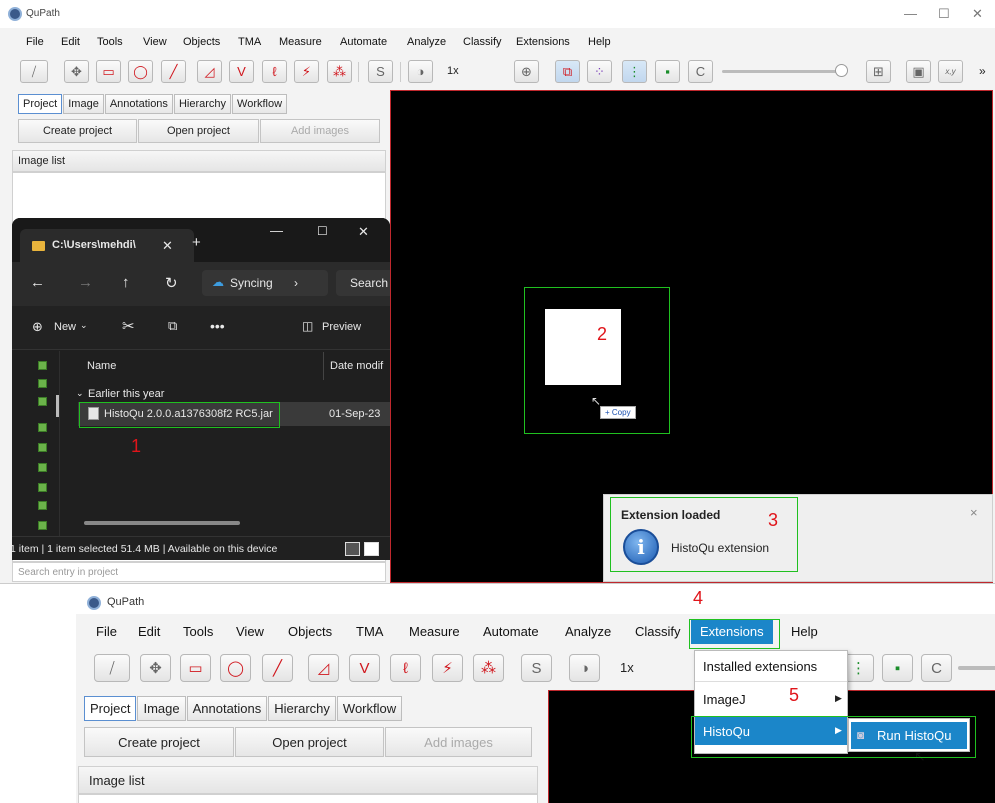 This screenshot has height=803, width=995. I want to click on search-box: Search, so click(363, 283).